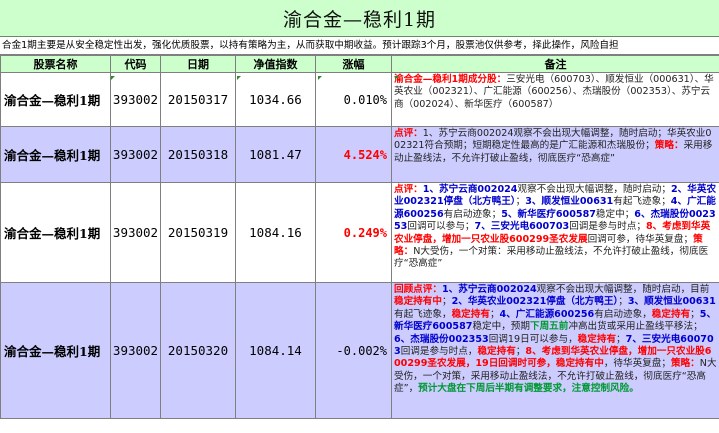 The height and width of the screenshot is (433, 719). What do you see at coordinates (637, 364) in the screenshot?
I see `note-segment: ，待华英复盘；` at bounding box center [637, 364].